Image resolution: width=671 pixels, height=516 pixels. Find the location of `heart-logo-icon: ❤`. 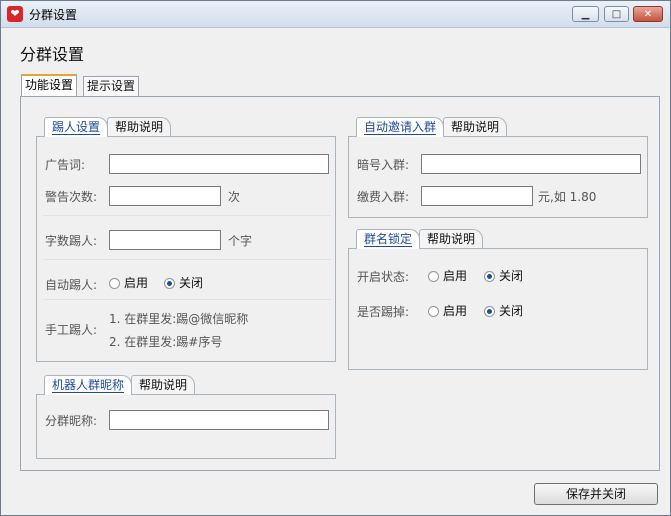

heart-logo-icon: ❤ is located at coordinates (15, 14).